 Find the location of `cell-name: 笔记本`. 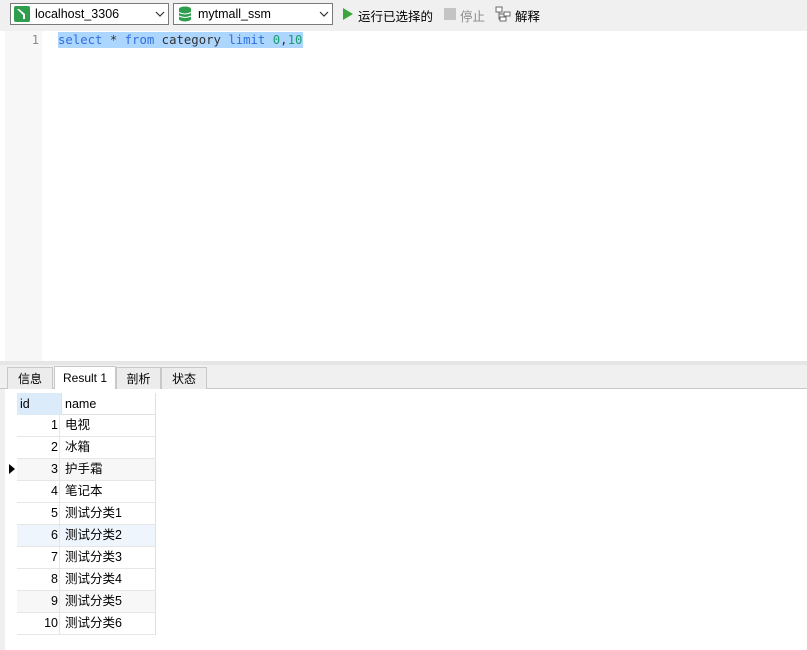

cell-name: 笔记本 is located at coordinates (84, 491).